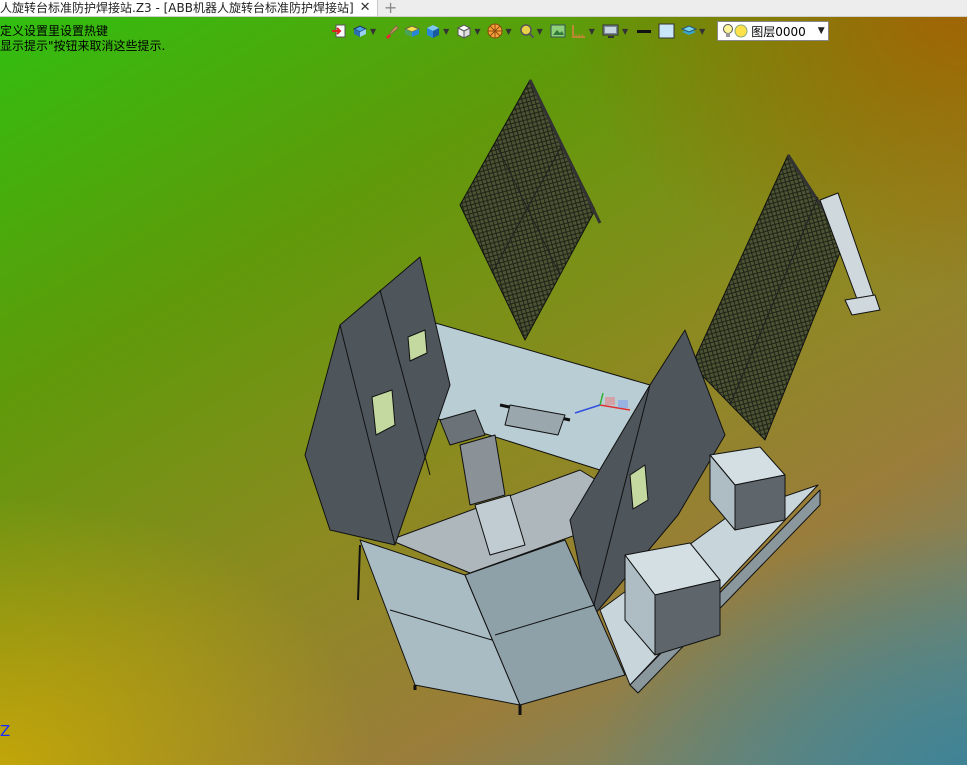 This screenshot has width=967, height=765. Describe the element at coordinates (433, 31) in the screenshot. I see `cube-blue-icon` at that location.